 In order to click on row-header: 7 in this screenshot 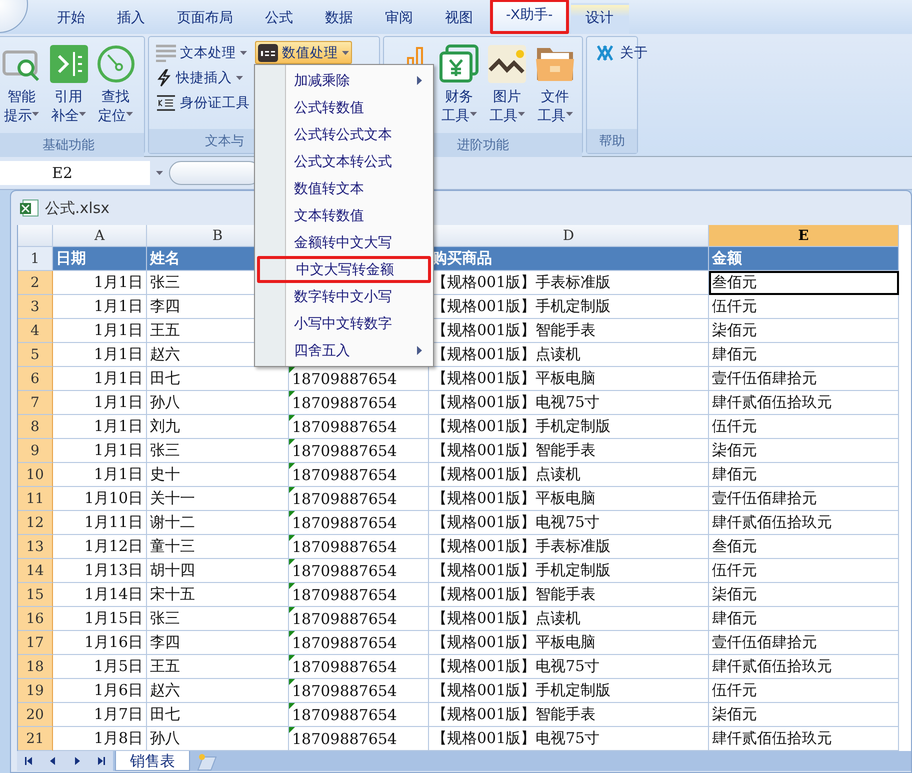, I will do `click(35, 403)`.